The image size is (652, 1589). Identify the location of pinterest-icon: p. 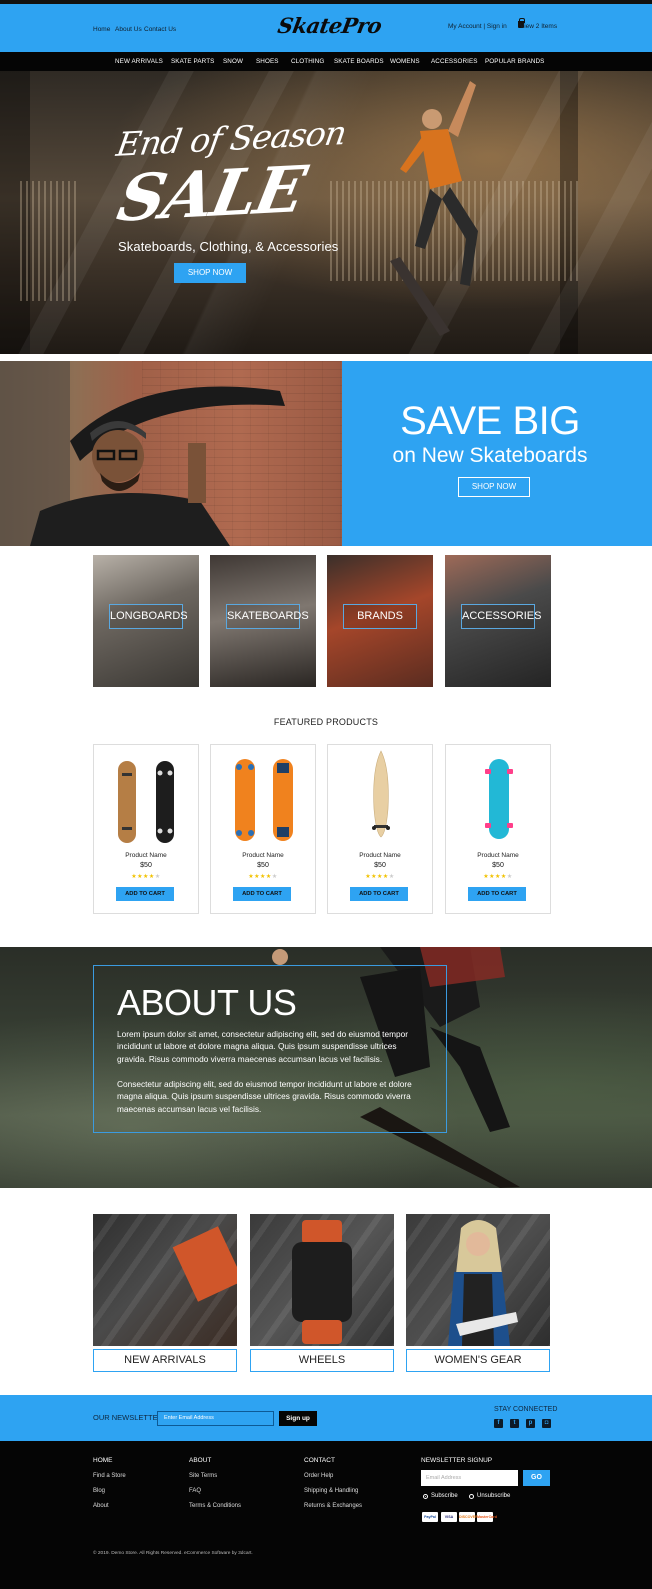
(530, 1423).